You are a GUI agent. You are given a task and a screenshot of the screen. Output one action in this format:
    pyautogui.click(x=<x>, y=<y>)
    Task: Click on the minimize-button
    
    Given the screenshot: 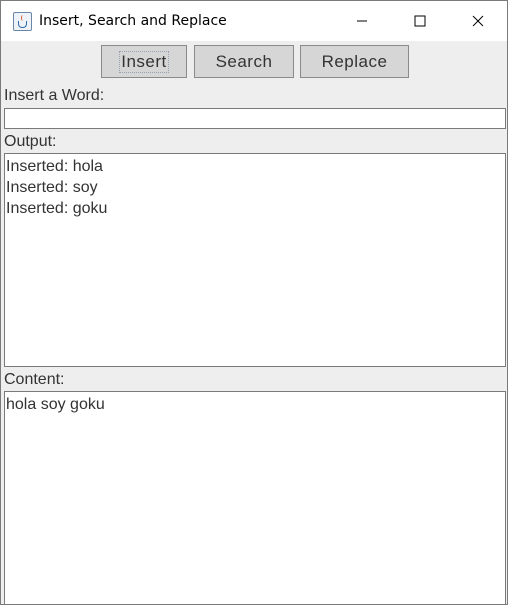 What is the action you would take?
    pyautogui.click(x=362, y=21)
    